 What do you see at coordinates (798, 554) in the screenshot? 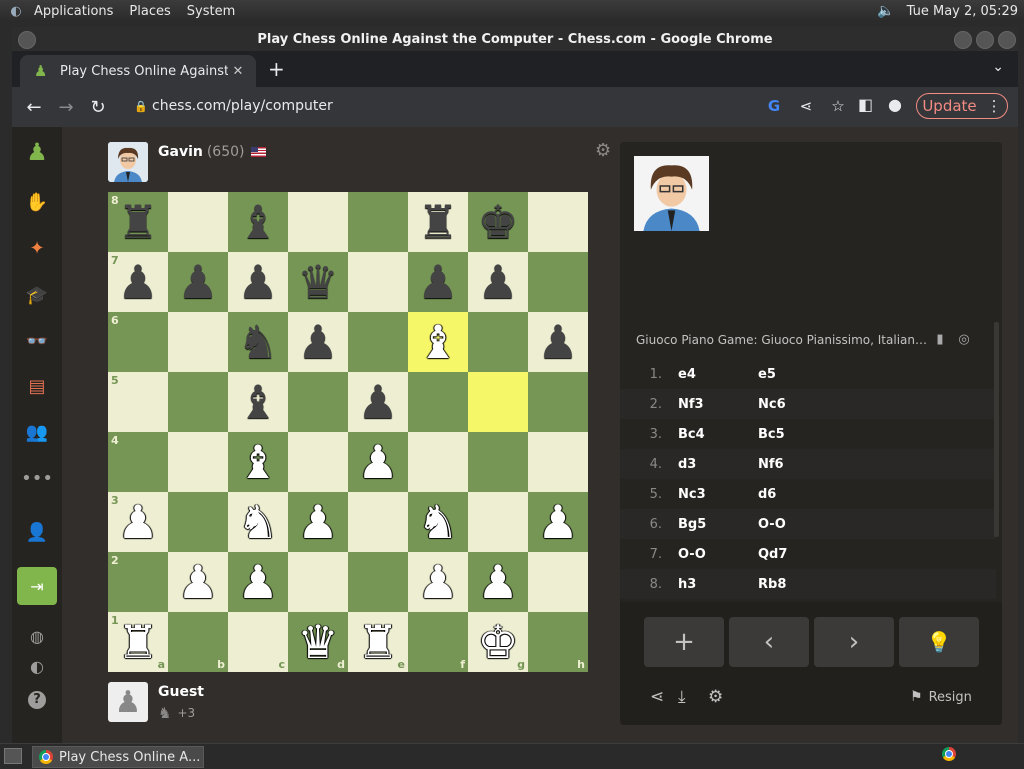
I see `black-move: Qd7` at bounding box center [798, 554].